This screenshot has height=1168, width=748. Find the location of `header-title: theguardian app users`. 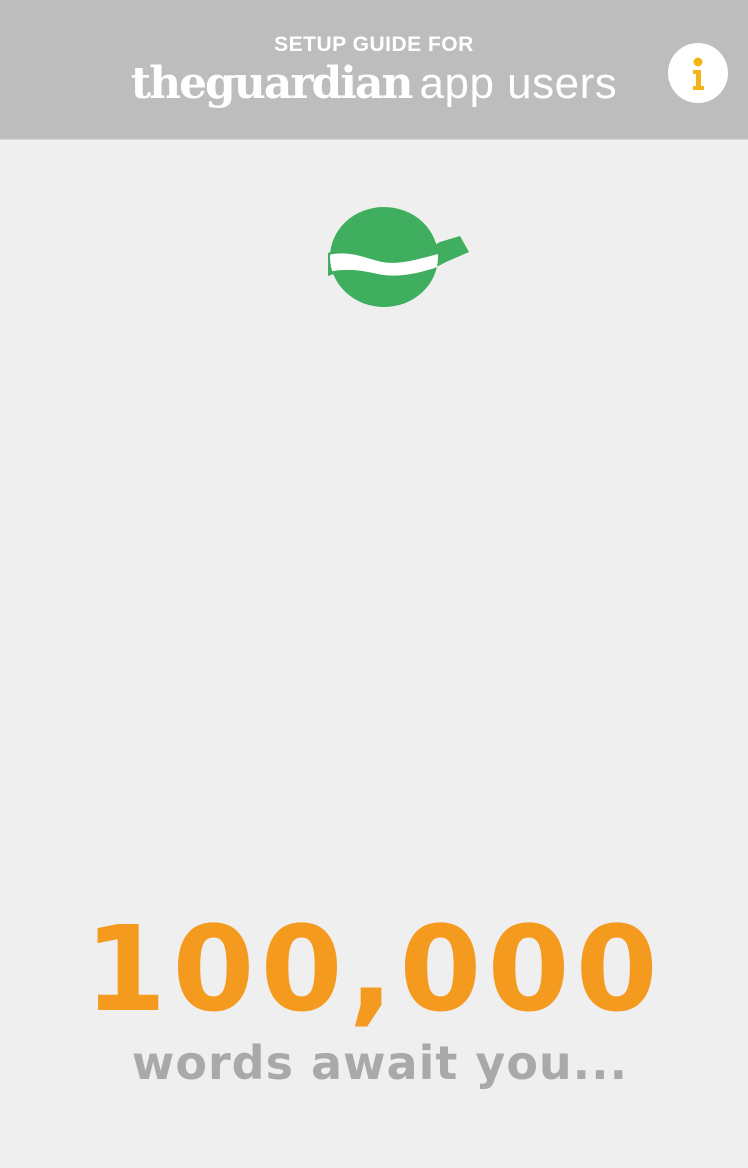

header-title: theguardian app users is located at coordinates (374, 83).